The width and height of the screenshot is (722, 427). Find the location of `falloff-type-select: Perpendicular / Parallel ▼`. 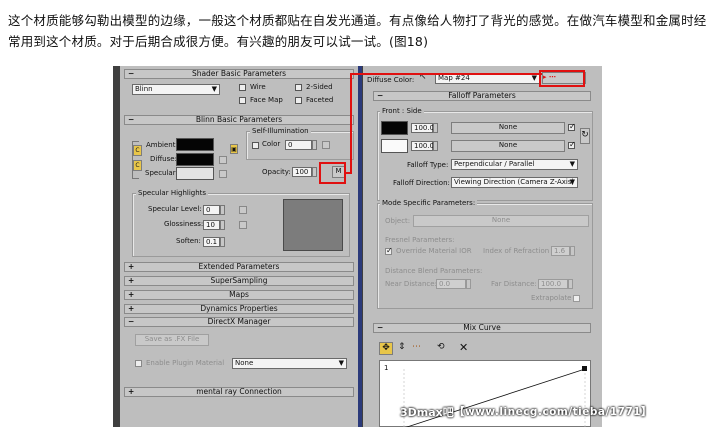

falloff-type-select: Perpendicular / Parallel ▼ is located at coordinates (514, 164).